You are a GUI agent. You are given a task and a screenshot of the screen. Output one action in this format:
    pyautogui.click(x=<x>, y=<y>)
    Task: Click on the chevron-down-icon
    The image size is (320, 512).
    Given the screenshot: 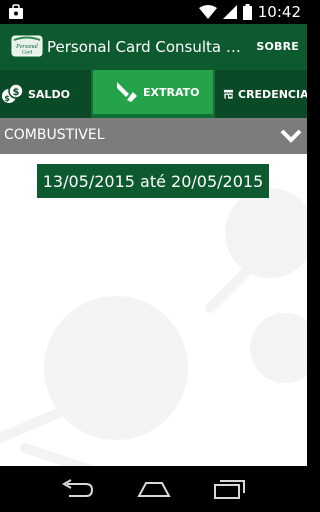 What is the action you would take?
    pyautogui.click(x=291, y=136)
    